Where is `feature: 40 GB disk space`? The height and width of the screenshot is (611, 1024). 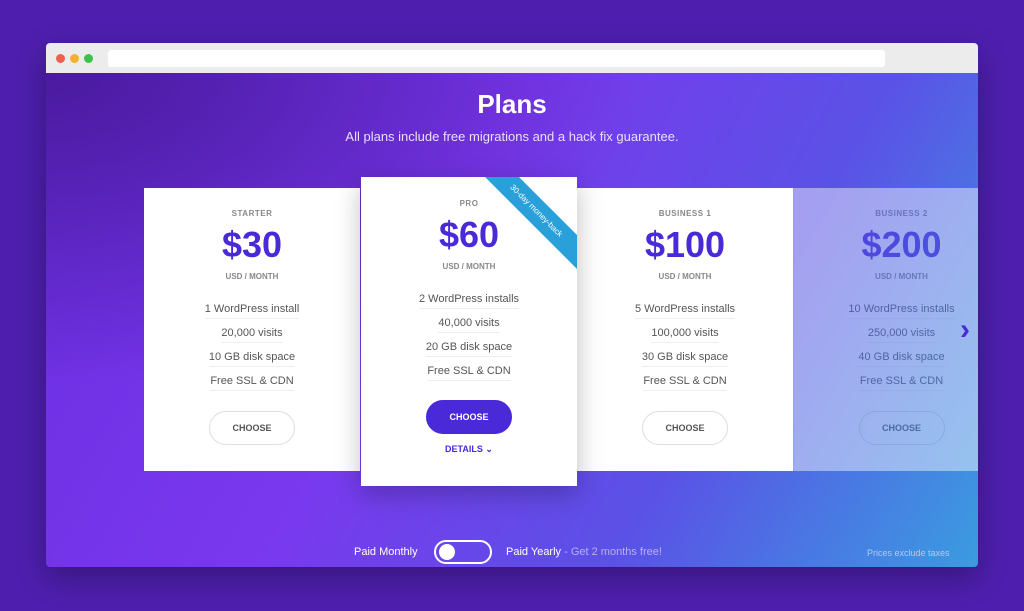 feature: 40 GB disk space is located at coordinates (901, 357).